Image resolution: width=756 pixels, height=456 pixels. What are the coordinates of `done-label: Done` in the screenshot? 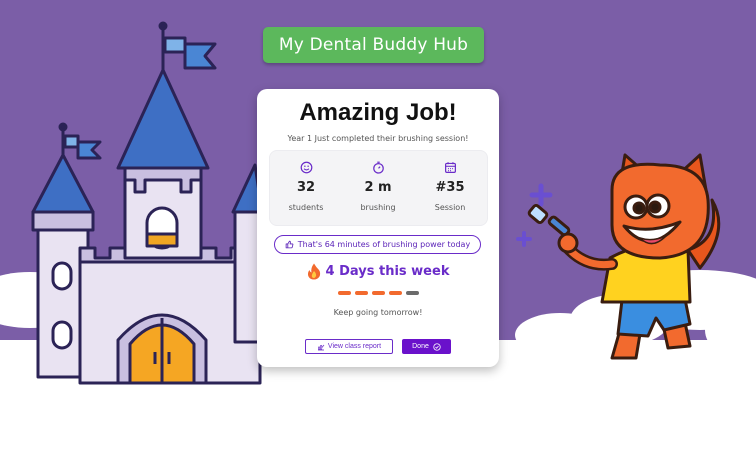 It's located at (420, 346).